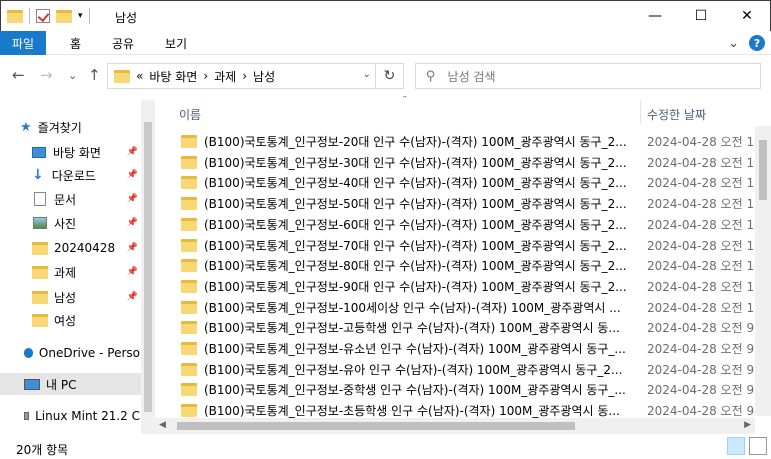 Image resolution: width=771 pixels, height=459 pixels. What do you see at coordinates (389, 76) in the screenshot?
I see `refresh-button: ↻` at bounding box center [389, 76].